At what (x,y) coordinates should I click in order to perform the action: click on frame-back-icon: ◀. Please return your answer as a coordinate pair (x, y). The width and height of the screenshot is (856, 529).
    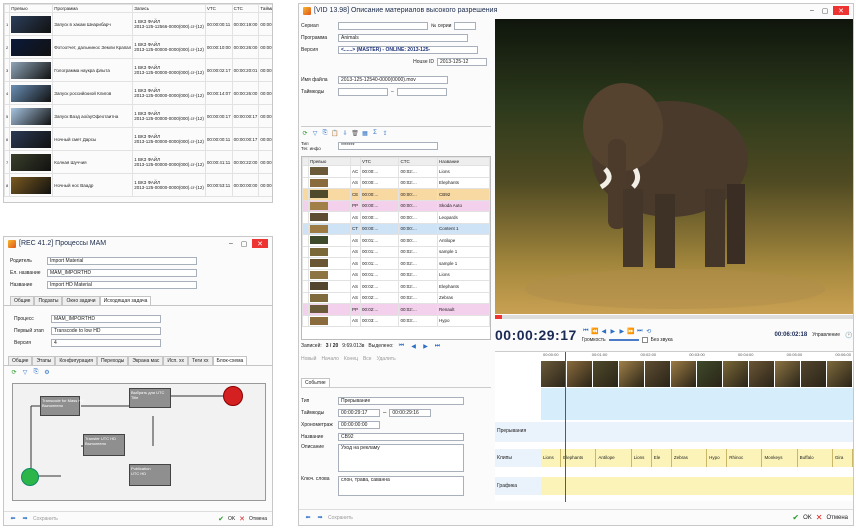
    Looking at the image, I should click on (604, 332).